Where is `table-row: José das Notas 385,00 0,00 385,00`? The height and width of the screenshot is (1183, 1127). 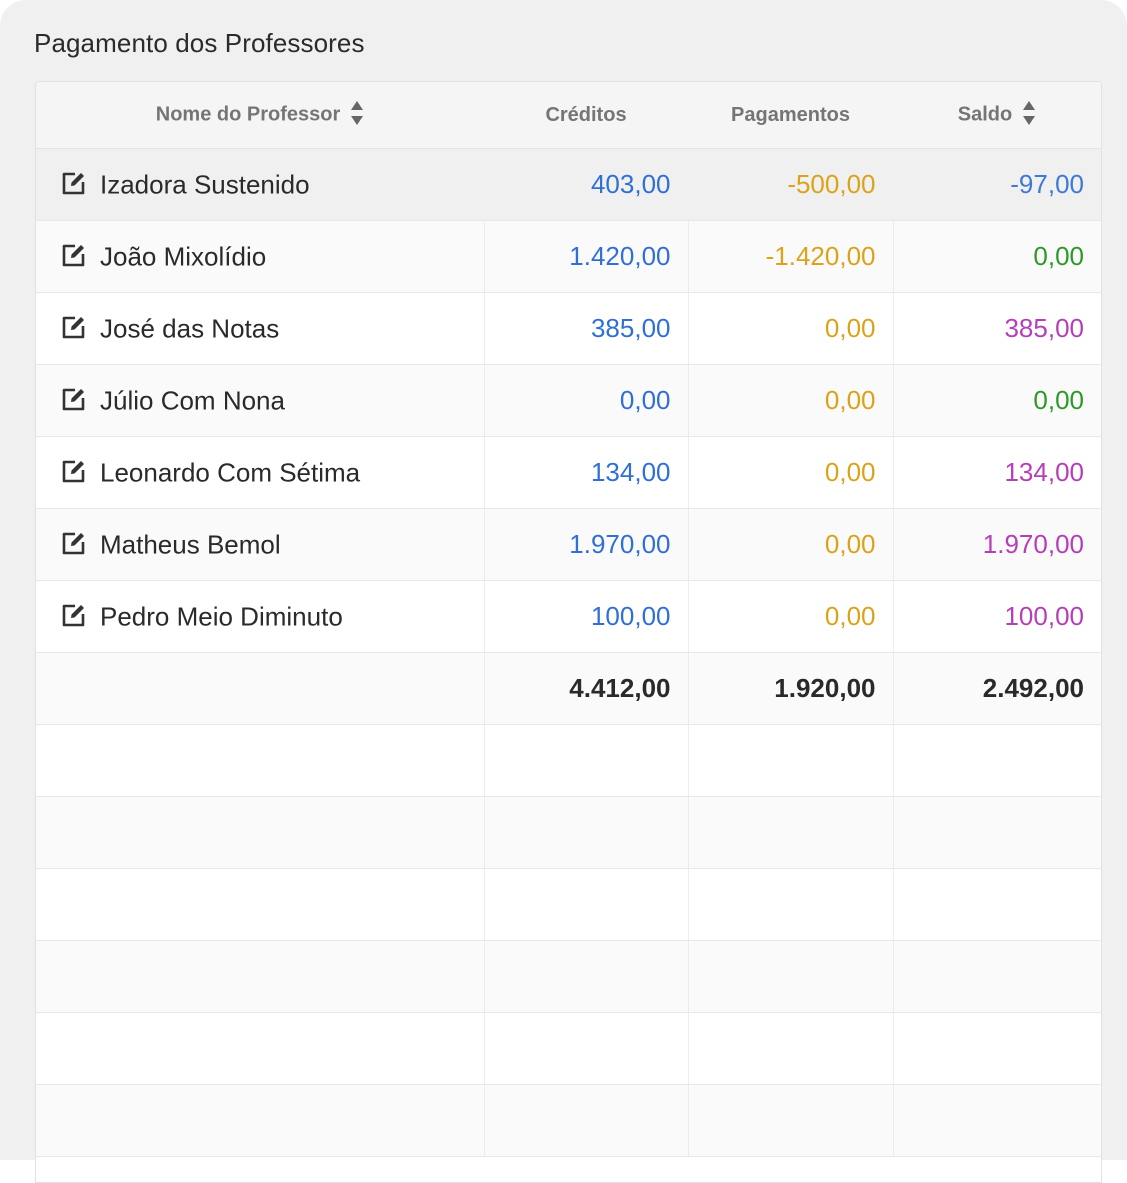
table-row: José das Notas 385,00 0,00 385,00 is located at coordinates (568, 328).